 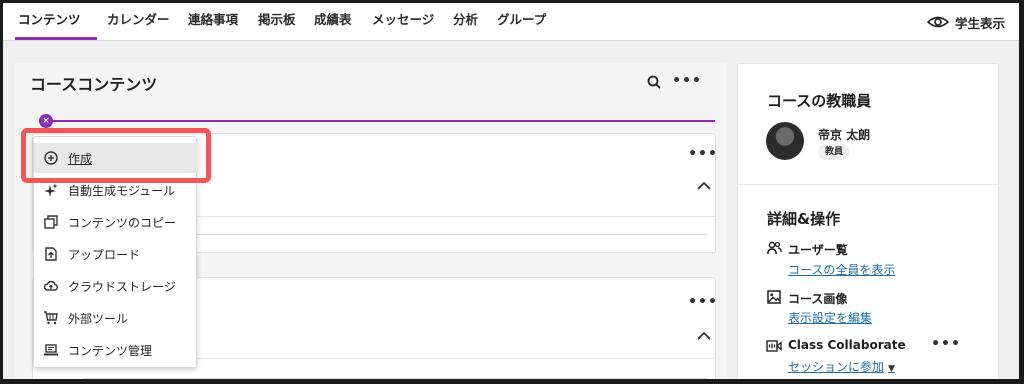 I want to click on tab-calendar: カレンダー, so click(x=138, y=22).